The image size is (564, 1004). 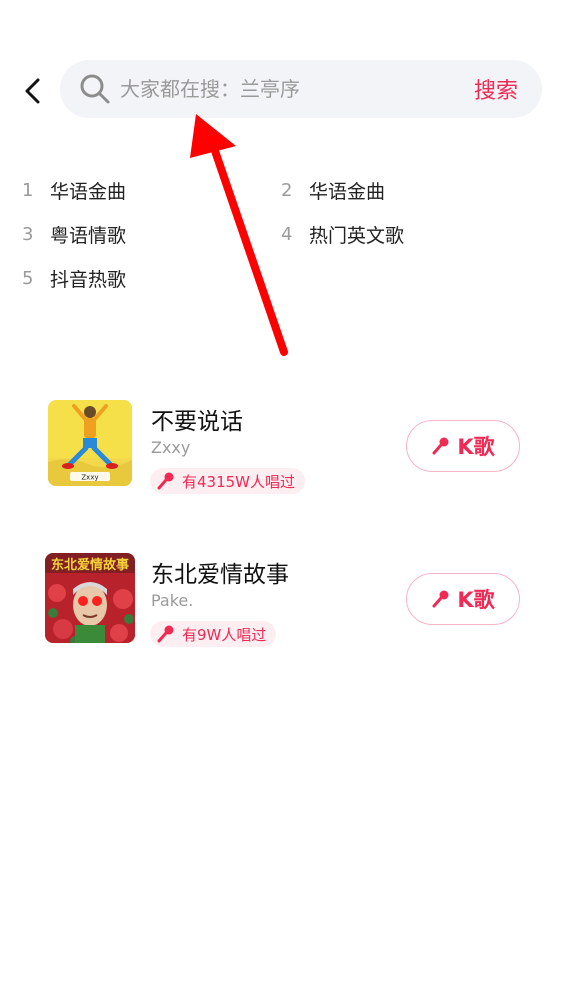 What do you see at coordinates (151, 234) in the screenshot?
I see `hot-term-item: 3 粤语情歌` at bounding box center [151, 234].